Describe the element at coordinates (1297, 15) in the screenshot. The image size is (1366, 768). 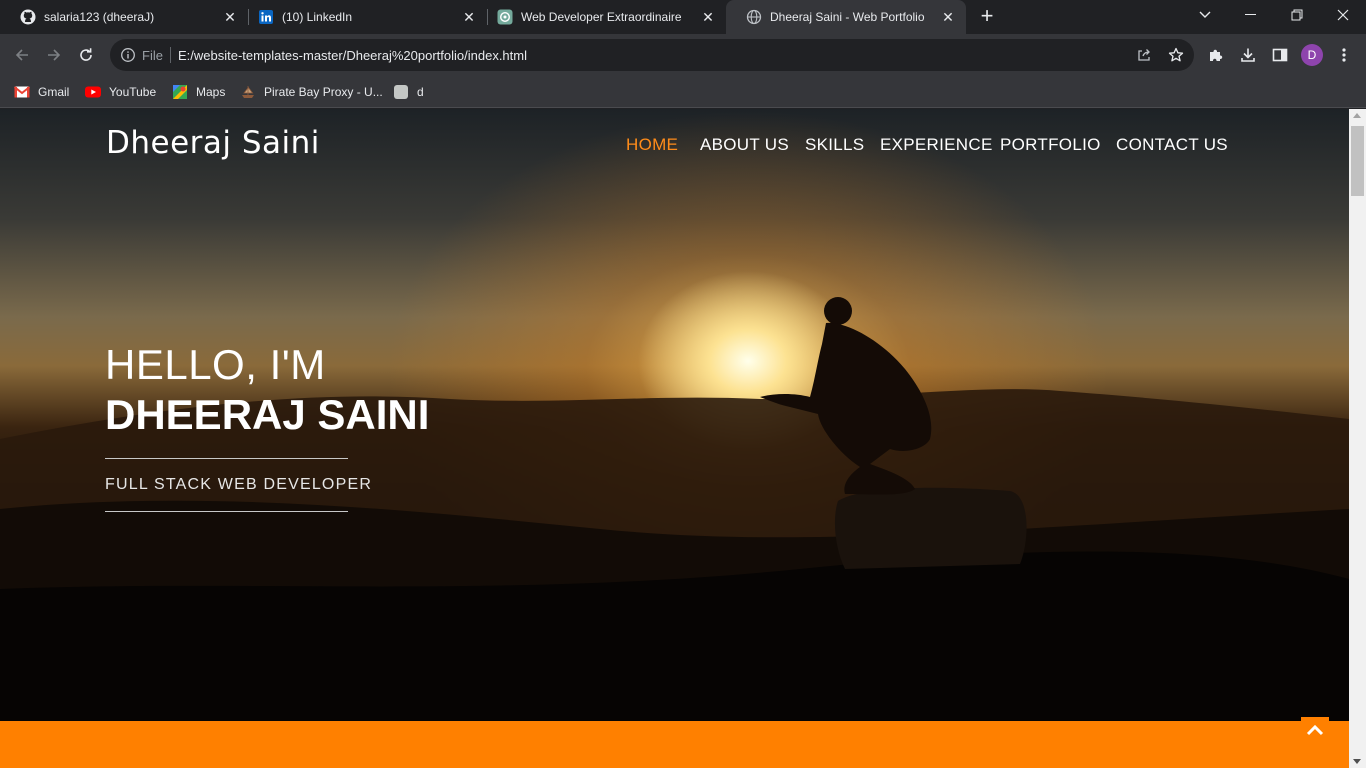
I see `restore-icon` at that location.